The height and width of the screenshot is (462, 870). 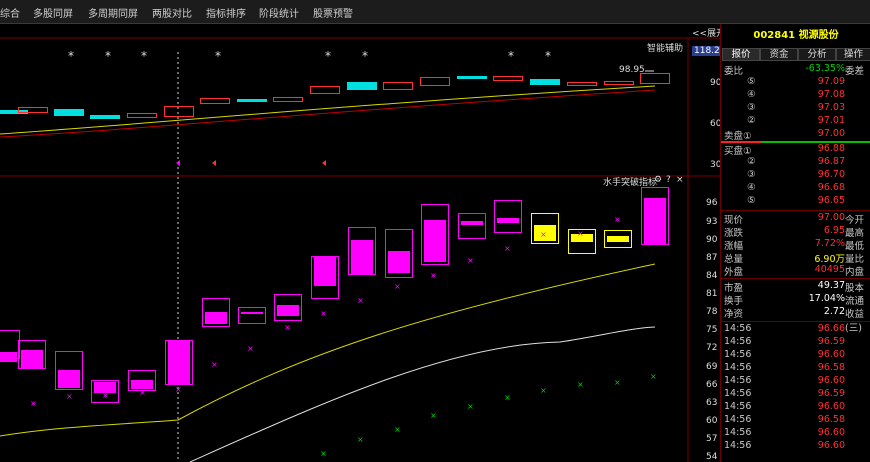 What do you see at coordinates (831, 200) in the screenshot?
I see `buy-price: 96.65` at bounding box center [831, 200].